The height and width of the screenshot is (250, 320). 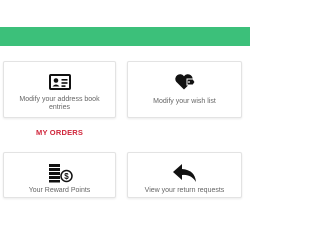 I want to click on wishlist-card: Modify your wish list, so click(x=184, y=89).